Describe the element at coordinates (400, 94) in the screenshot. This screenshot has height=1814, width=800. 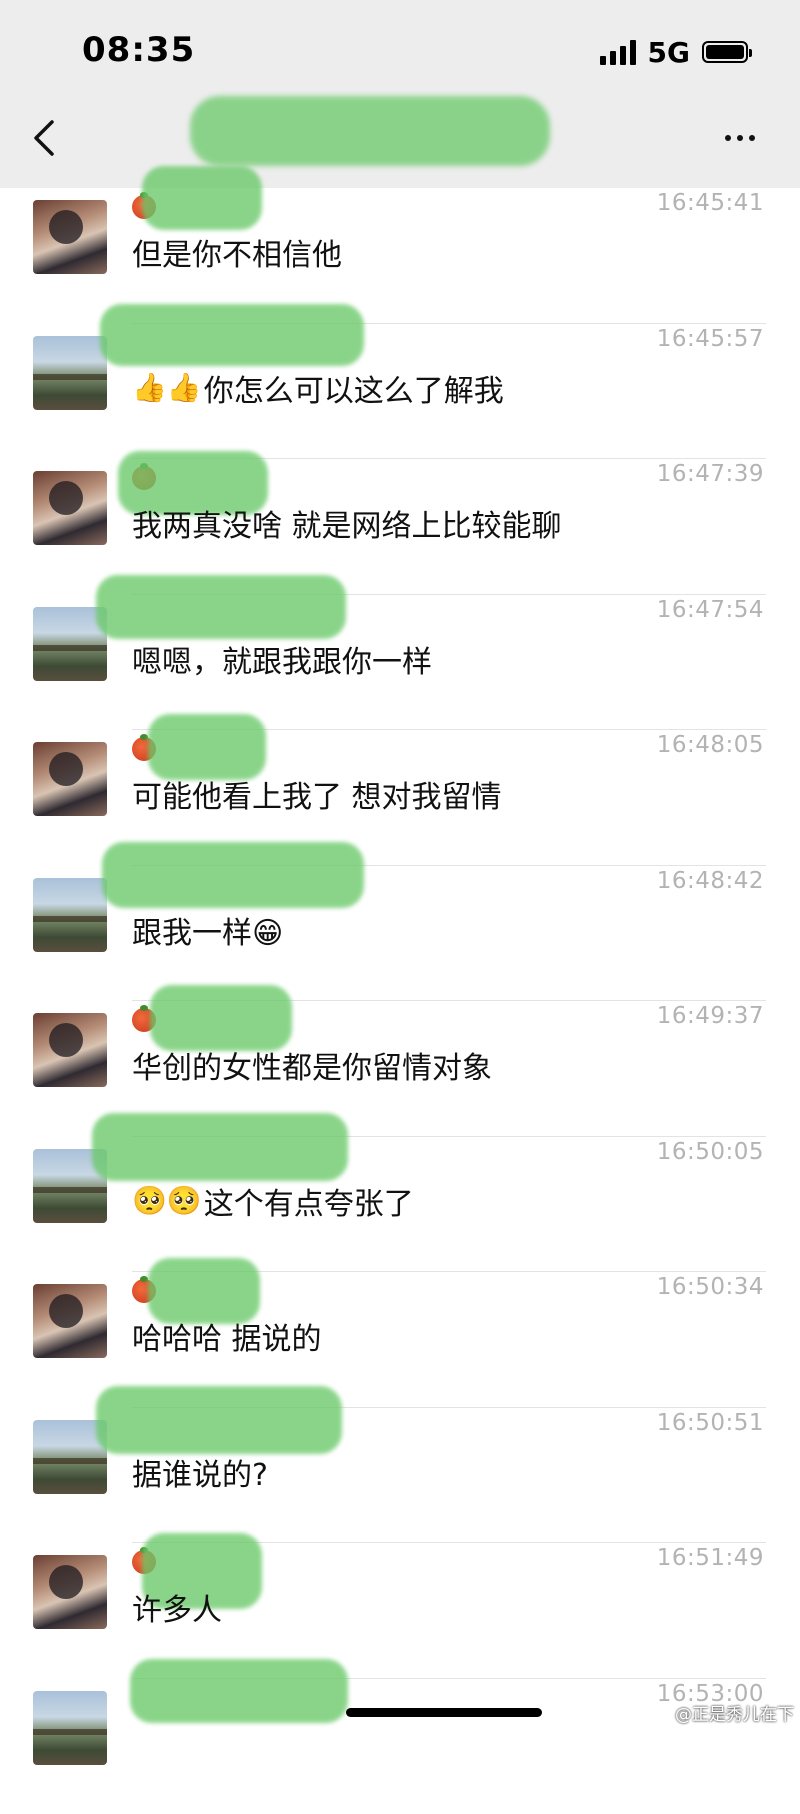
I see `title-bar: 08:35 5G` at that location.